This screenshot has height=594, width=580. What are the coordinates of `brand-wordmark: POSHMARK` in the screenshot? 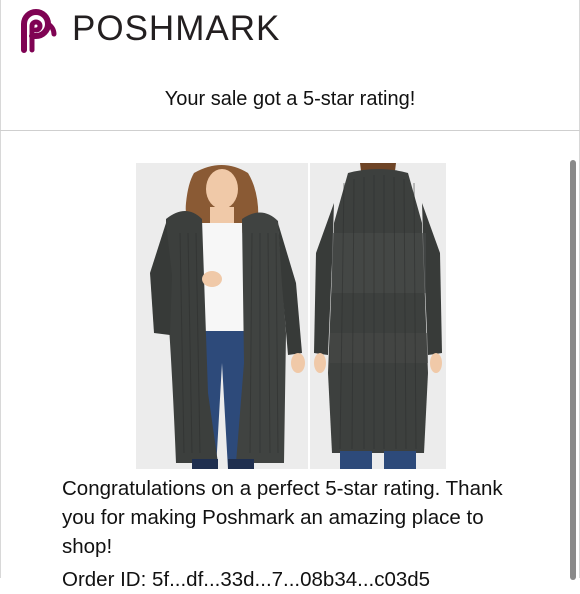 It's located at (176, 28).